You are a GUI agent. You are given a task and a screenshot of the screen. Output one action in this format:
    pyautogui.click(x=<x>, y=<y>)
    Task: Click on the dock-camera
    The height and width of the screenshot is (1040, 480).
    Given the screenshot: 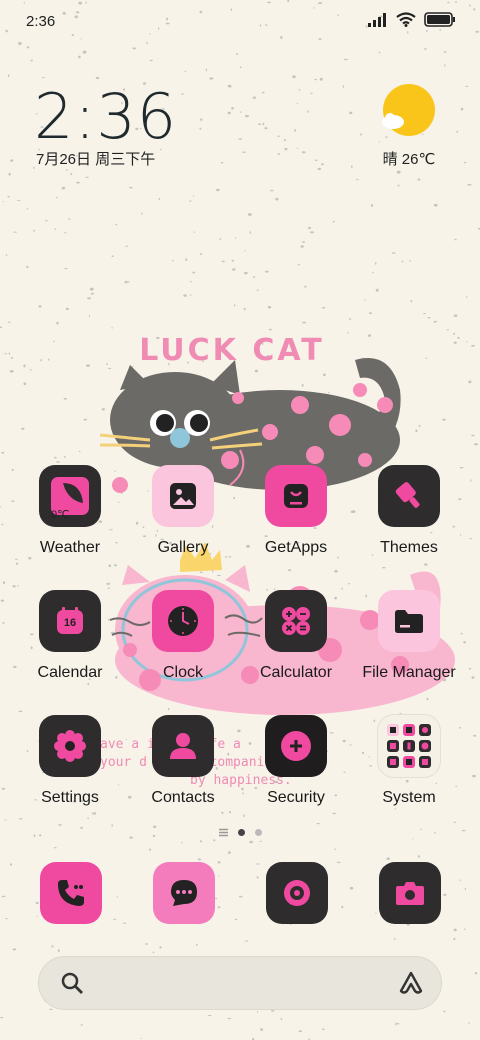 What is the action you would take?
    pyautogui.click(x=410, y=893)
    